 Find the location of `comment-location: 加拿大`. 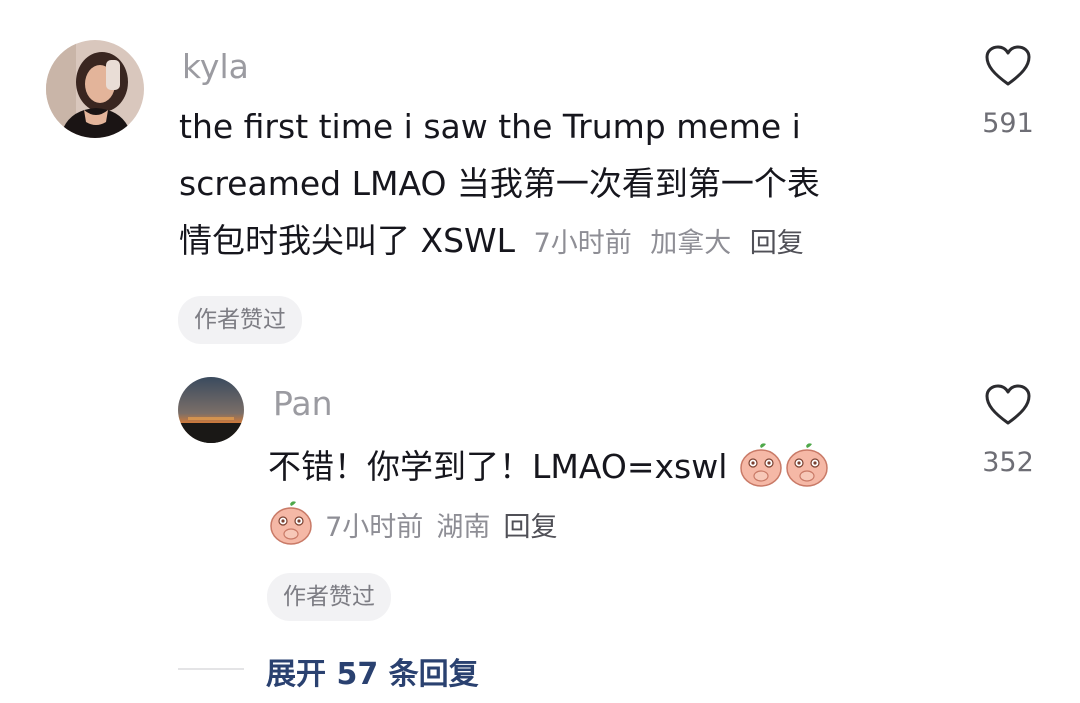

comment-location: 加拿大 is located at coordinates (691, 243).